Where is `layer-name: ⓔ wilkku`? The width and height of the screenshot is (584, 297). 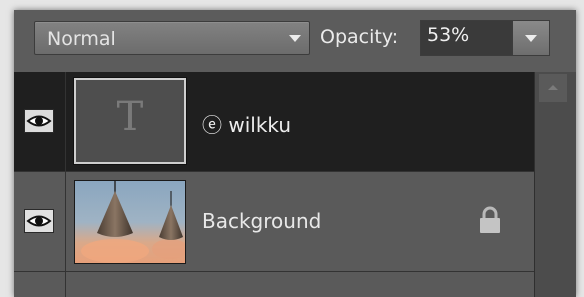 layer-name: ⓔ wilkku is located at coordinates (246, 123).